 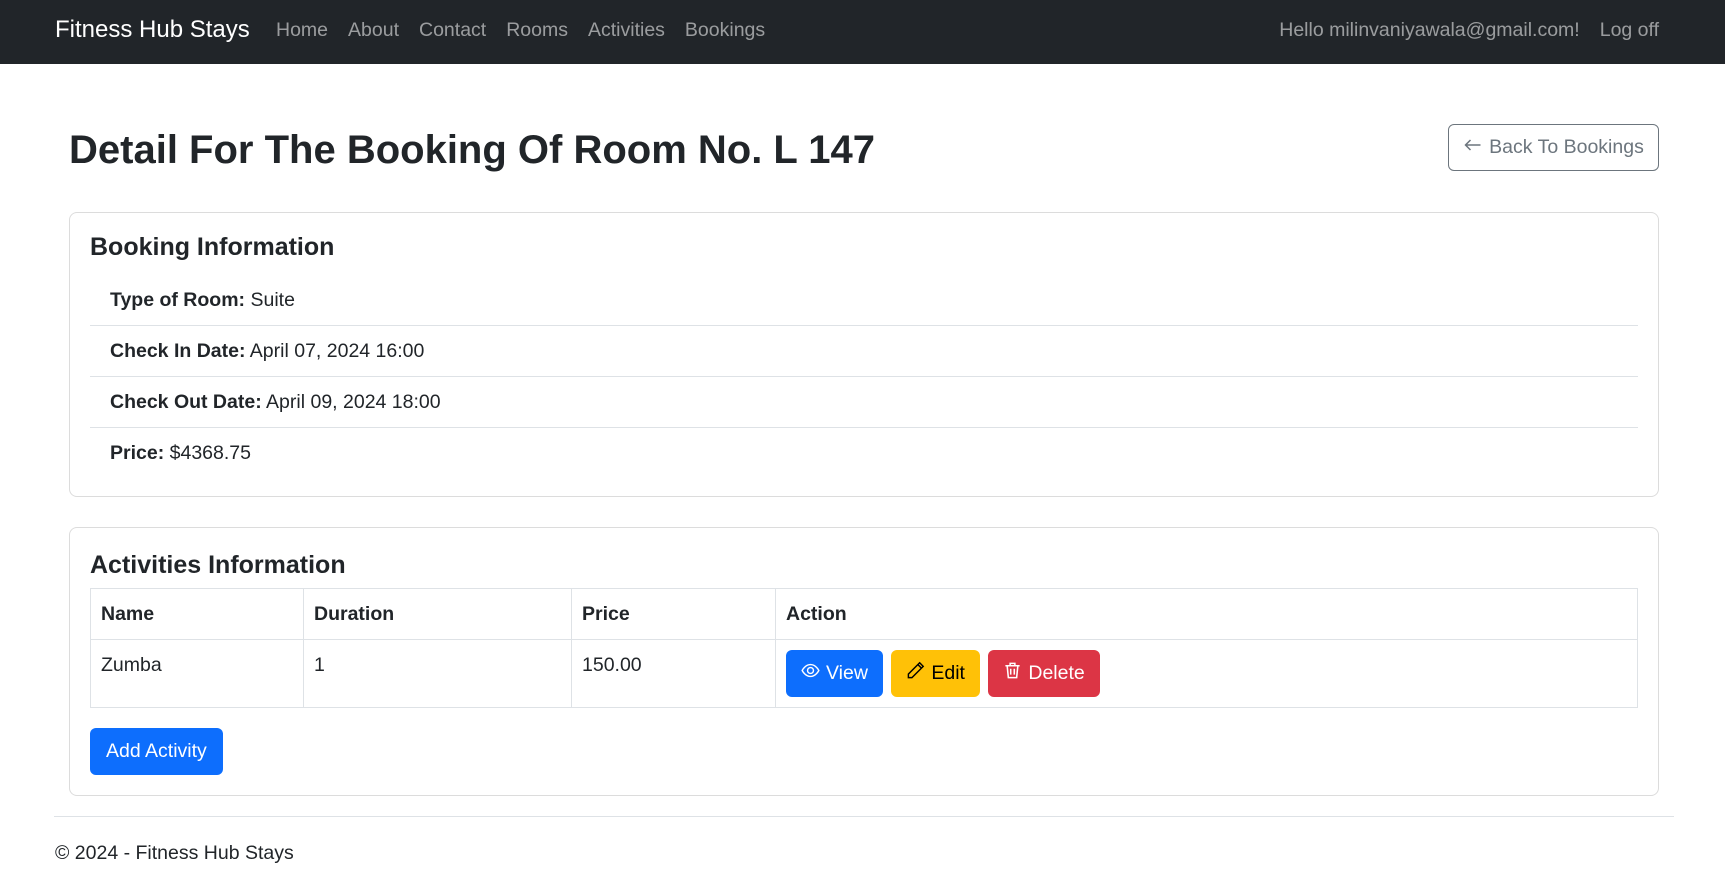 I want to click on check-in-value: April 07, 2024 16:00, so click(x=337, y=351).